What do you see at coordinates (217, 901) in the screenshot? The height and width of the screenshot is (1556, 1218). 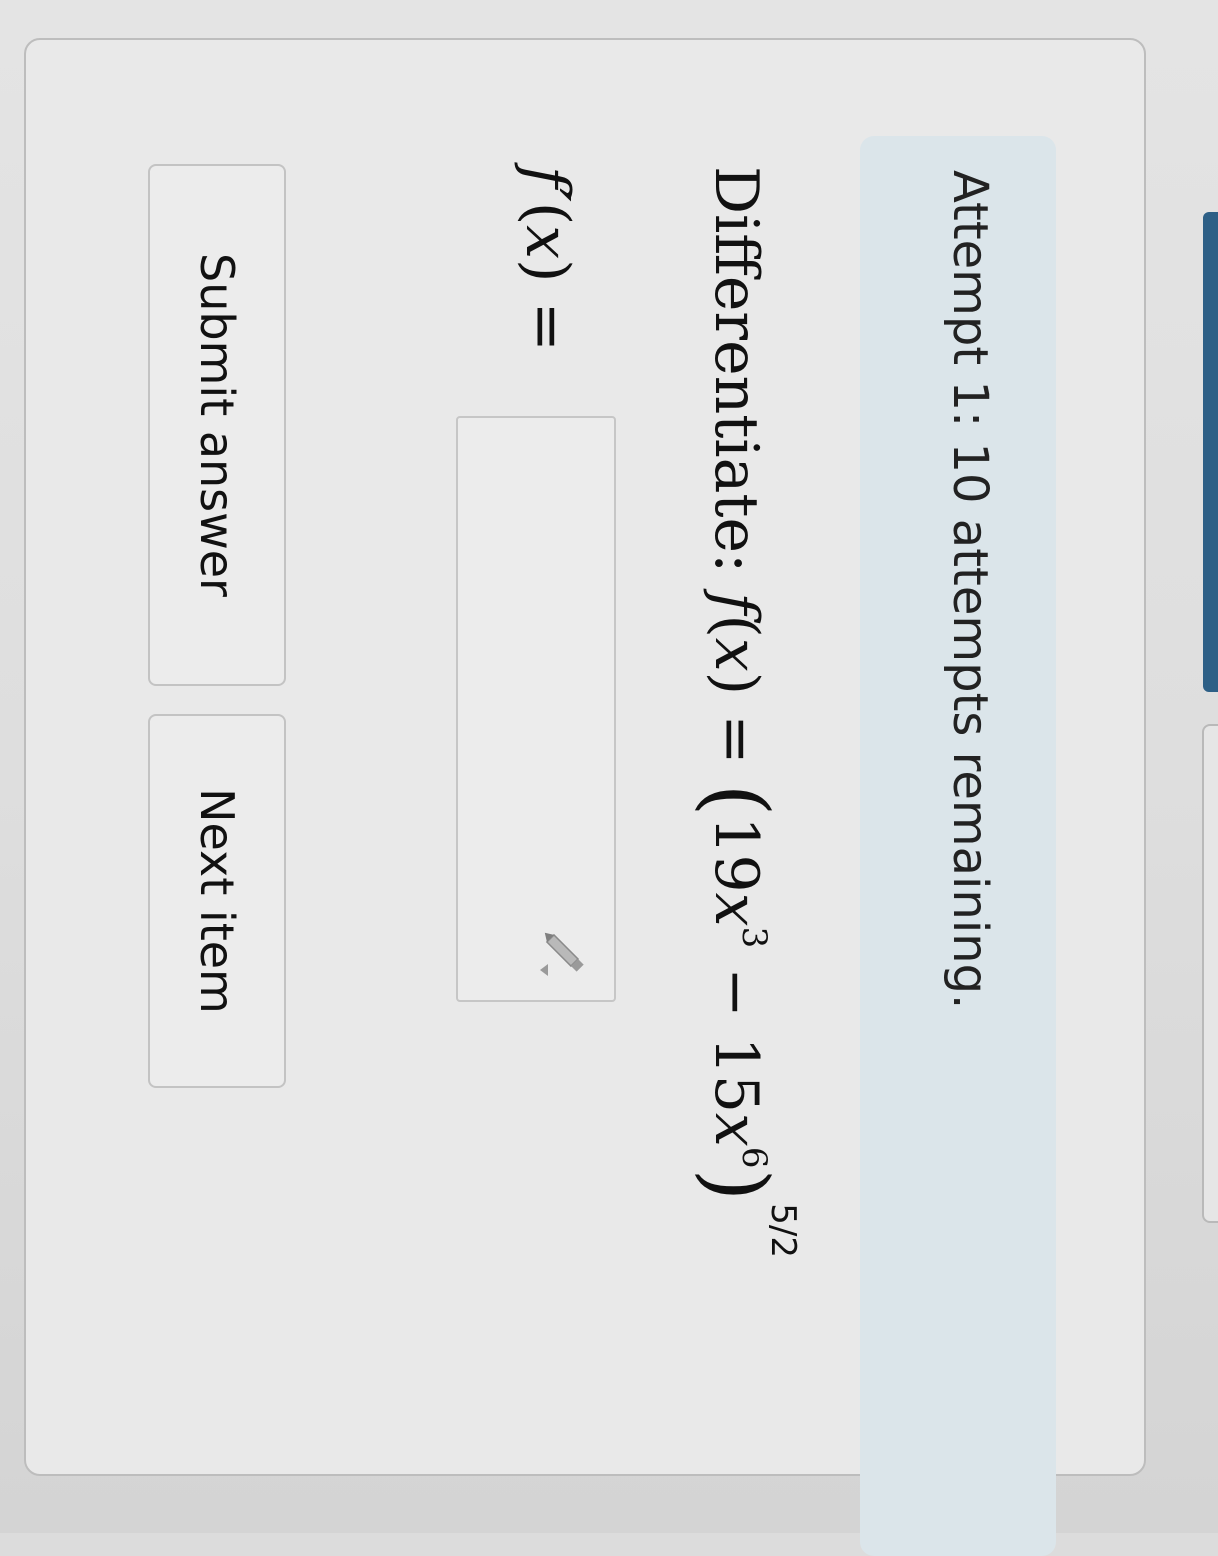 I see `next-item-button: Next item` at bounding box center [217, 901].